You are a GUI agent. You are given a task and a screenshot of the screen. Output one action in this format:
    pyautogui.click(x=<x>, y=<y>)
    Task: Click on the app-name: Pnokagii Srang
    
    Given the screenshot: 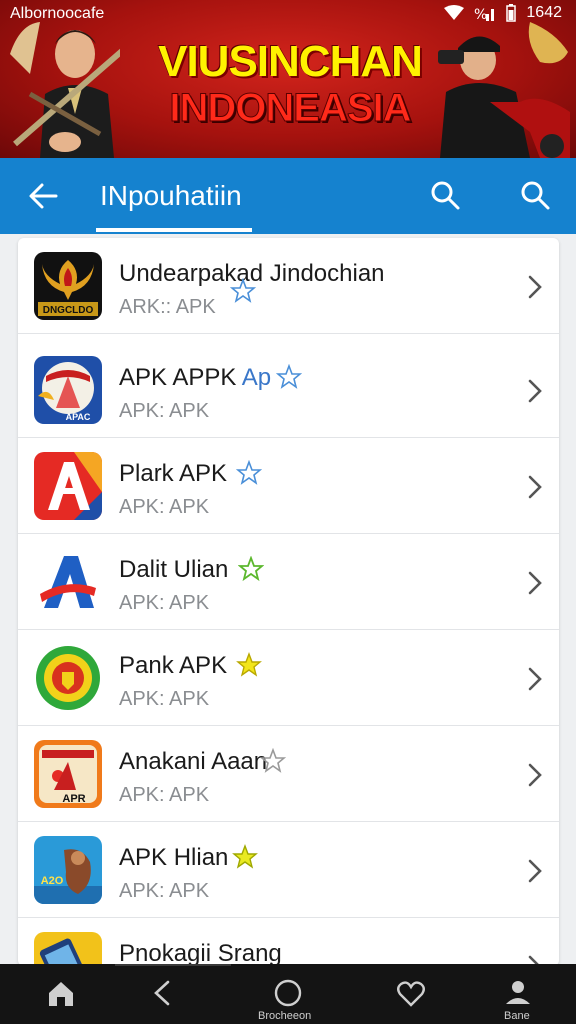 What is the action you would take?
    pyautogui.click(x=200, y=953)
    